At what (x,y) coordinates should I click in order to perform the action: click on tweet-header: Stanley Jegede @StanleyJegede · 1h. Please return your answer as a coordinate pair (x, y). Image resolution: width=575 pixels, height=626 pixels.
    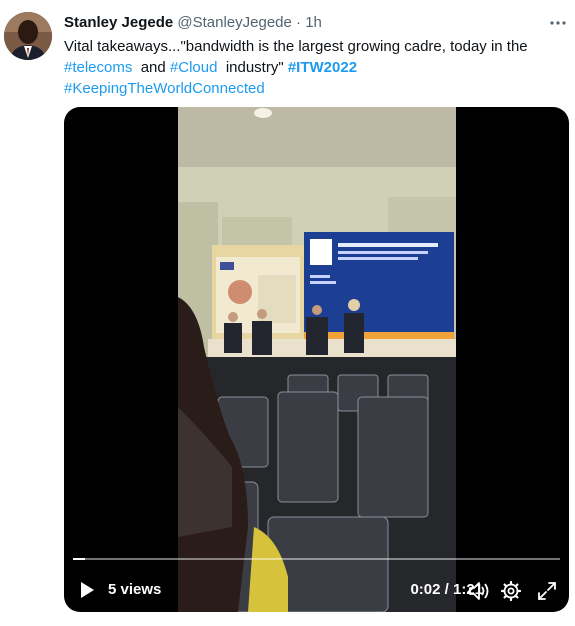
    Looking at the image, I should click on (315, 23).